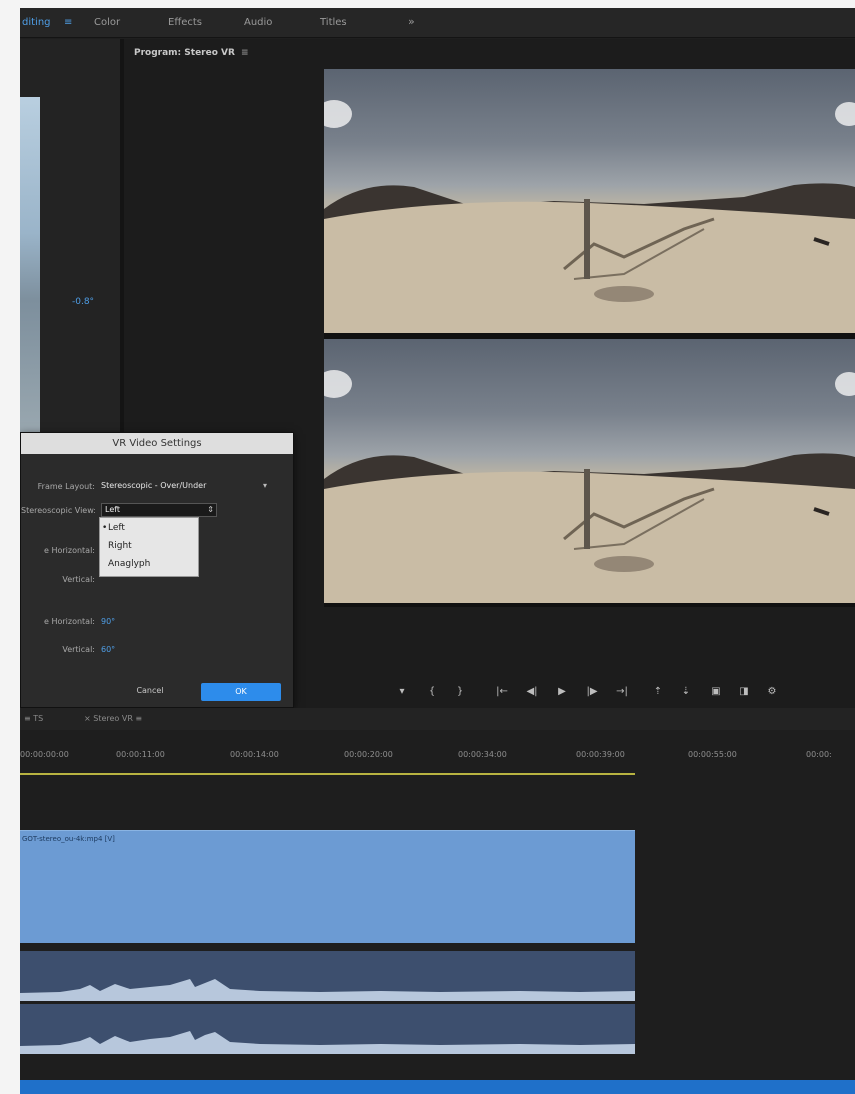  Describe the element at coordinates (108, 621) in the screenshot. I see `monitor-horizontal-value: 90°` at that location.